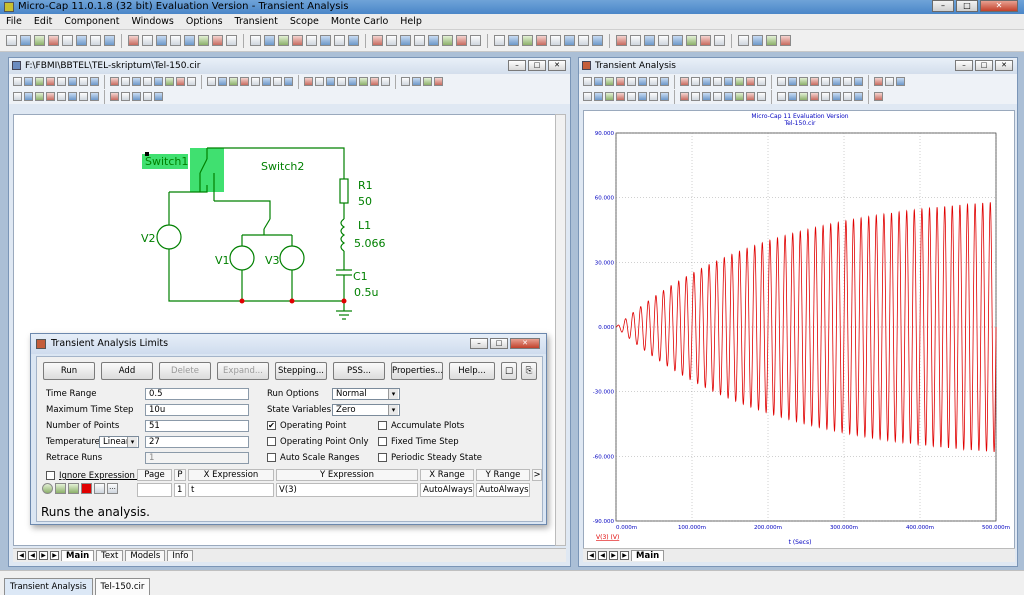 The width and height of the screenshot is (1024, 595). What do you see at coordinates (231, 490) in the screenshot?
I see `grid-cell-x: t` at bounding box center [231, 490].